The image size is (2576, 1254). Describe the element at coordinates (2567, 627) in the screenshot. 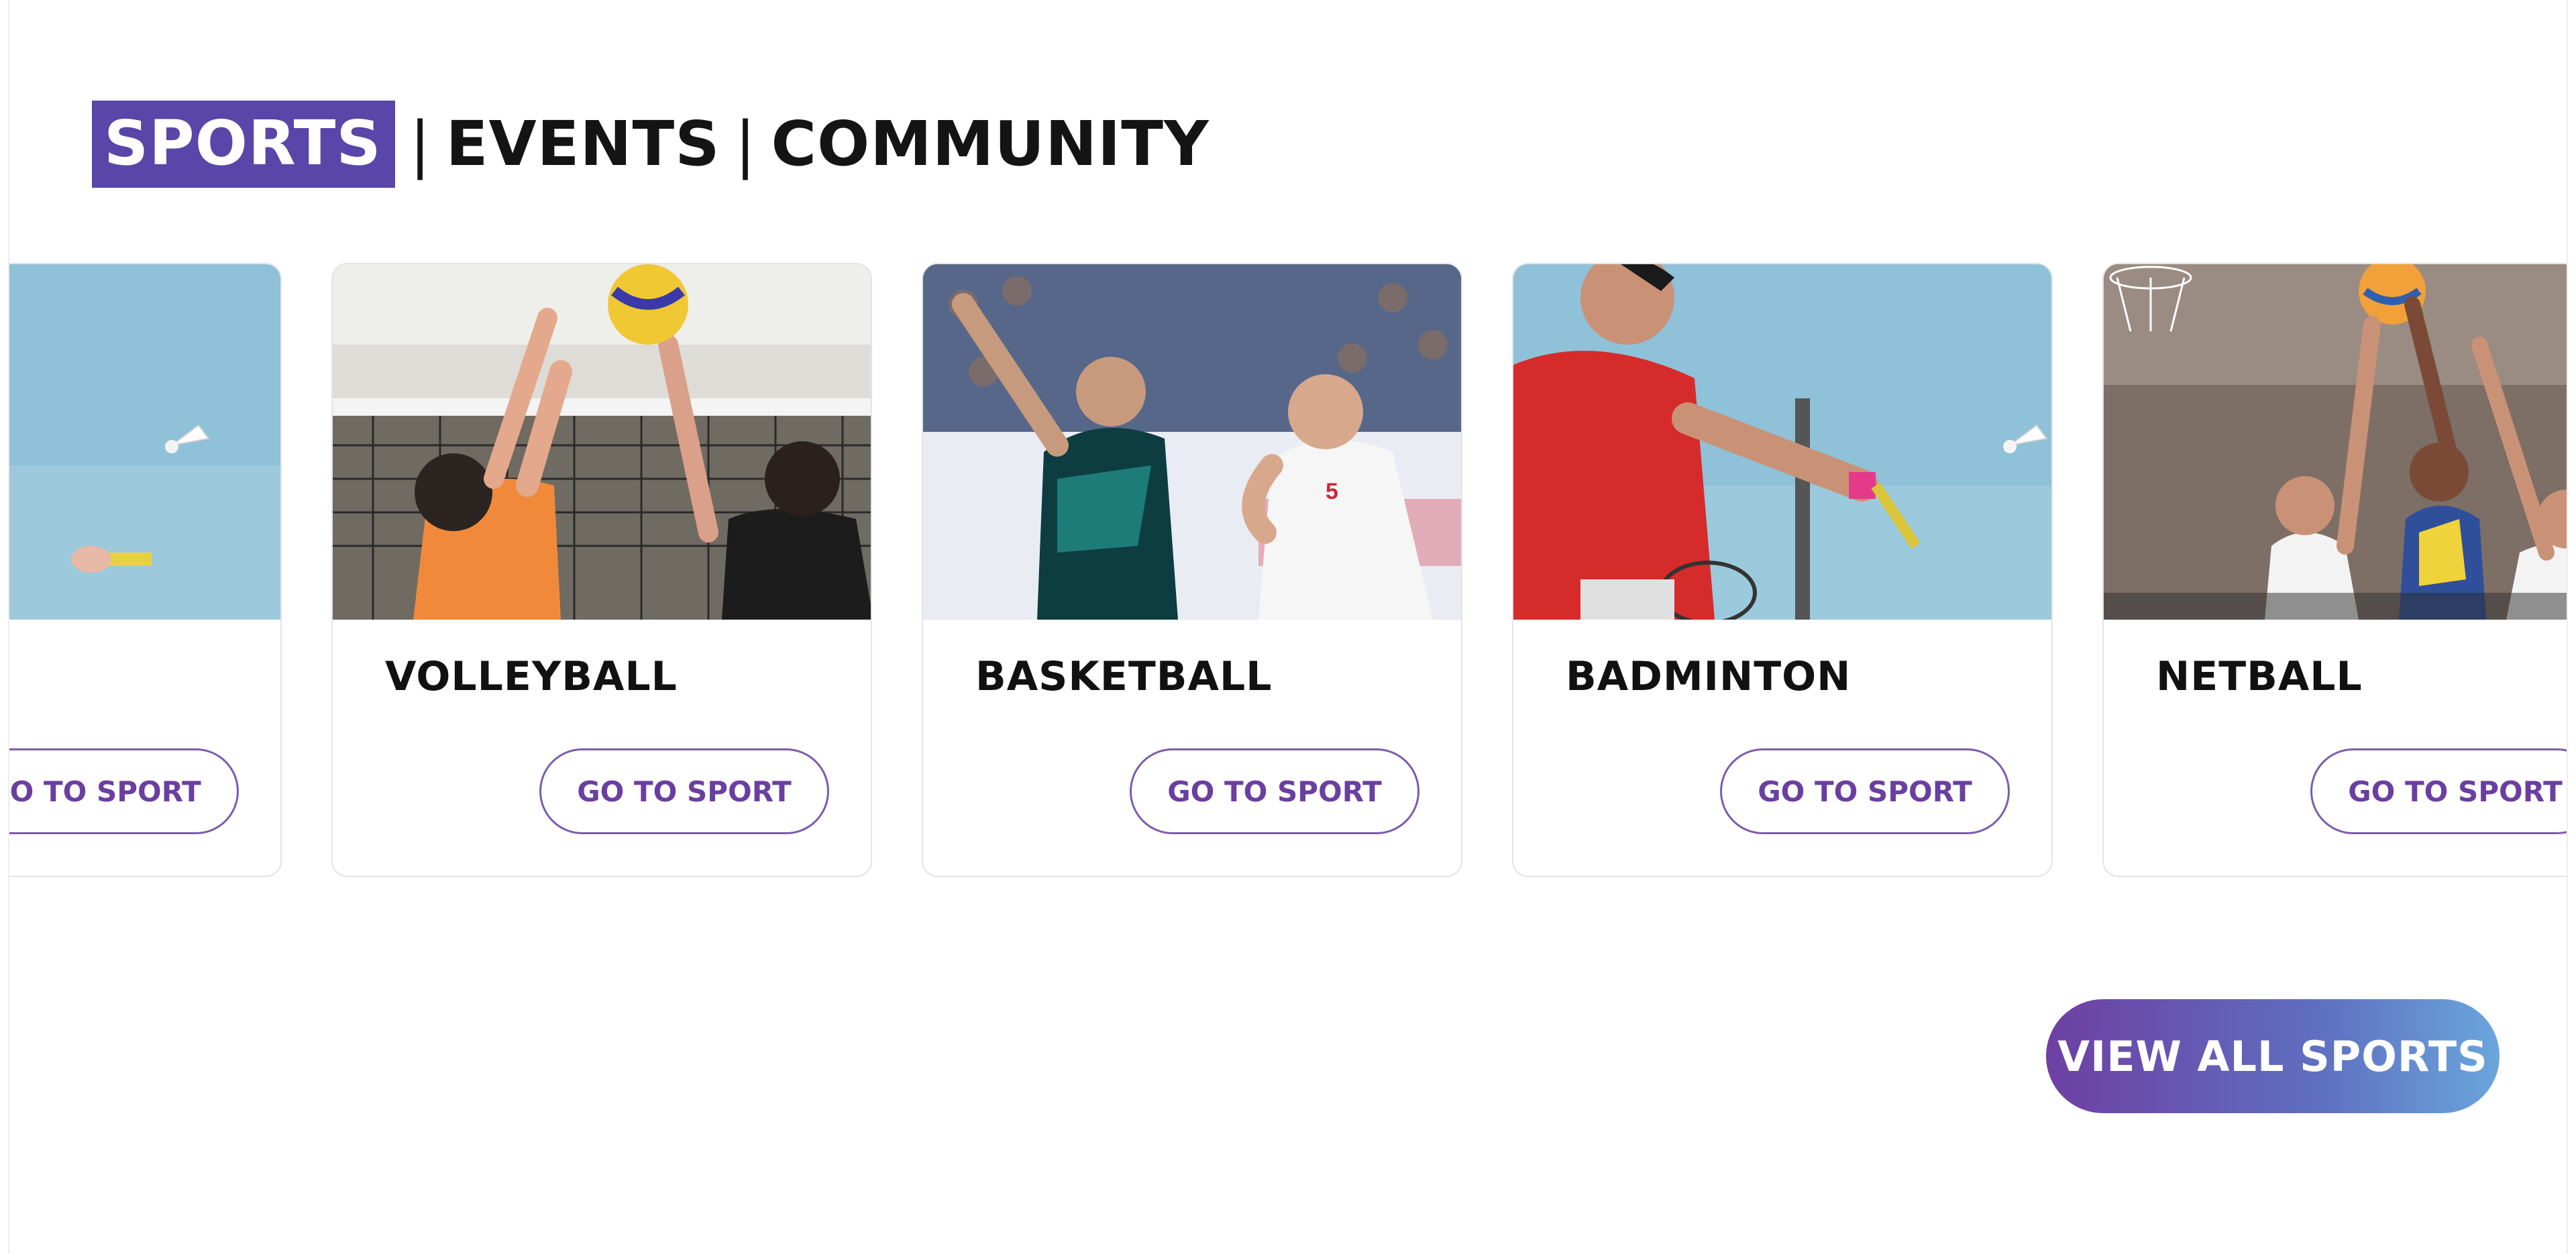

I see `page-border-right` at that location.